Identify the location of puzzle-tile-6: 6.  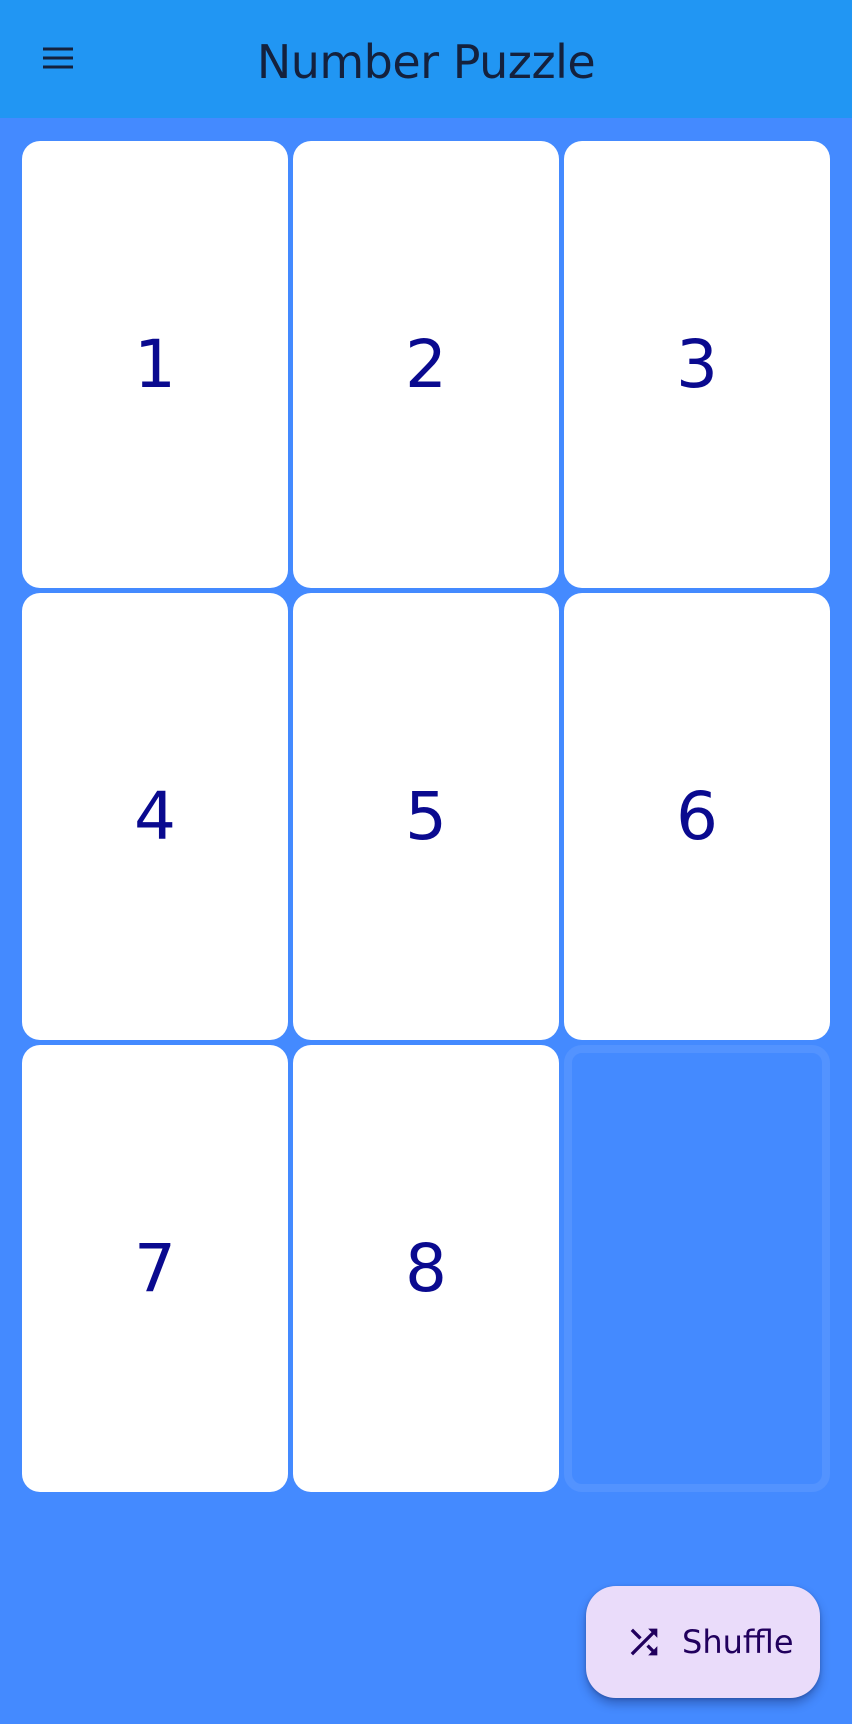
(697, 816).